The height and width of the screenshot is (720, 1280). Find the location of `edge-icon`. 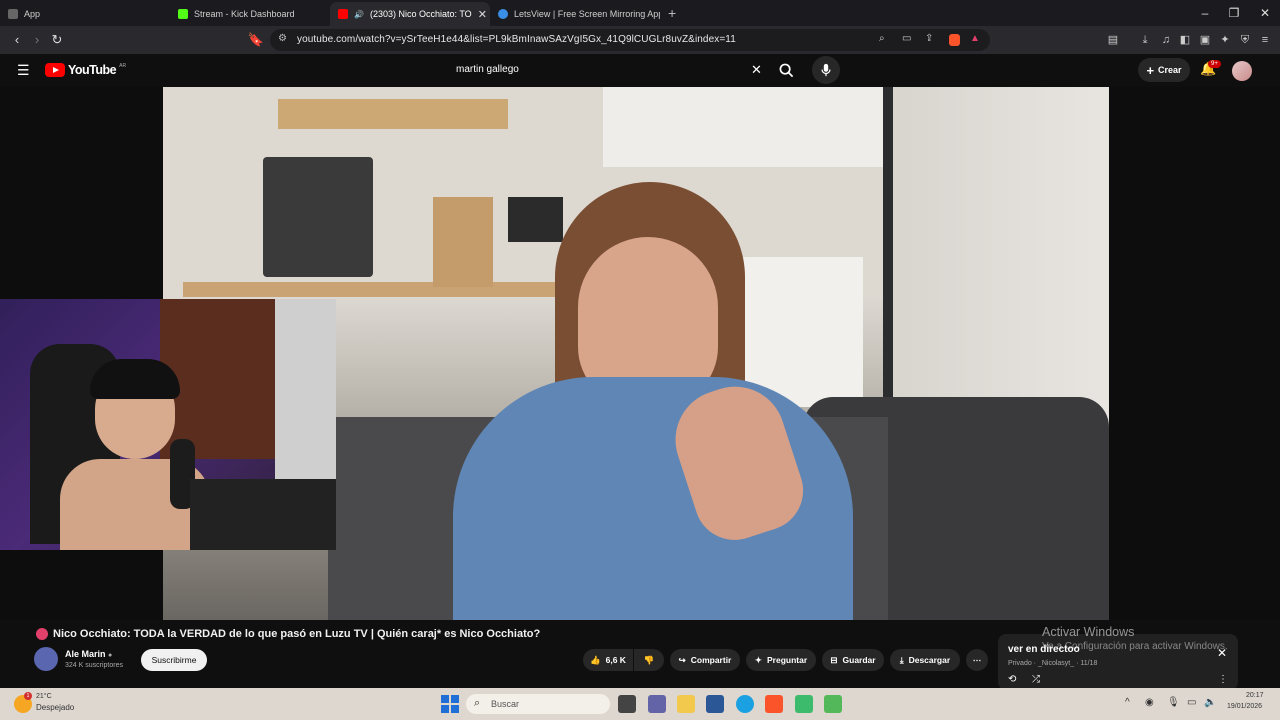

edge-icon is located at coordinates (745, 704).